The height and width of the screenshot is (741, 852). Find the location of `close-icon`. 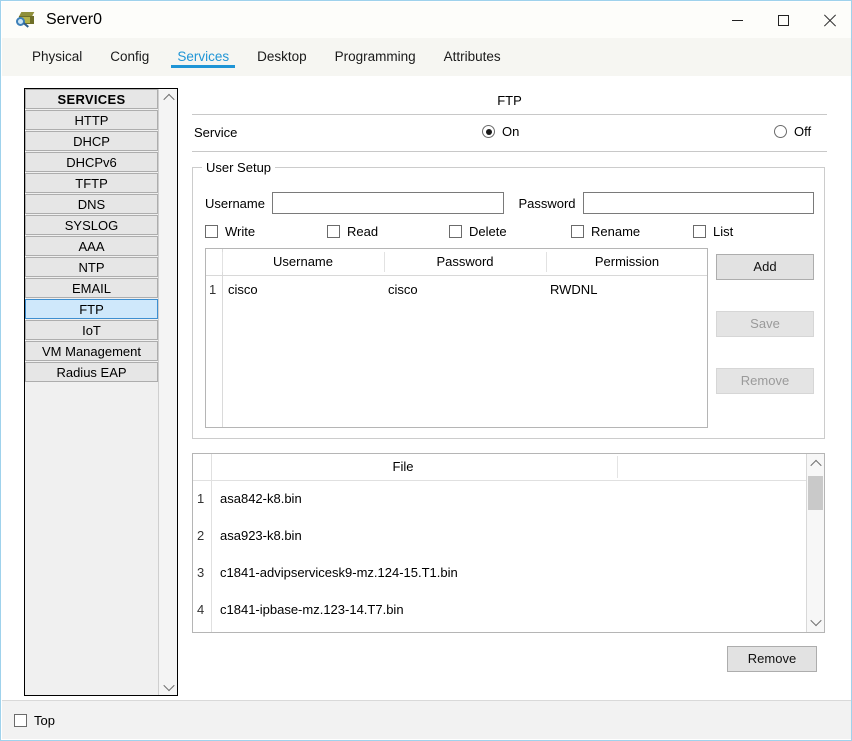

close-icon is located at coordinates (829, 20).